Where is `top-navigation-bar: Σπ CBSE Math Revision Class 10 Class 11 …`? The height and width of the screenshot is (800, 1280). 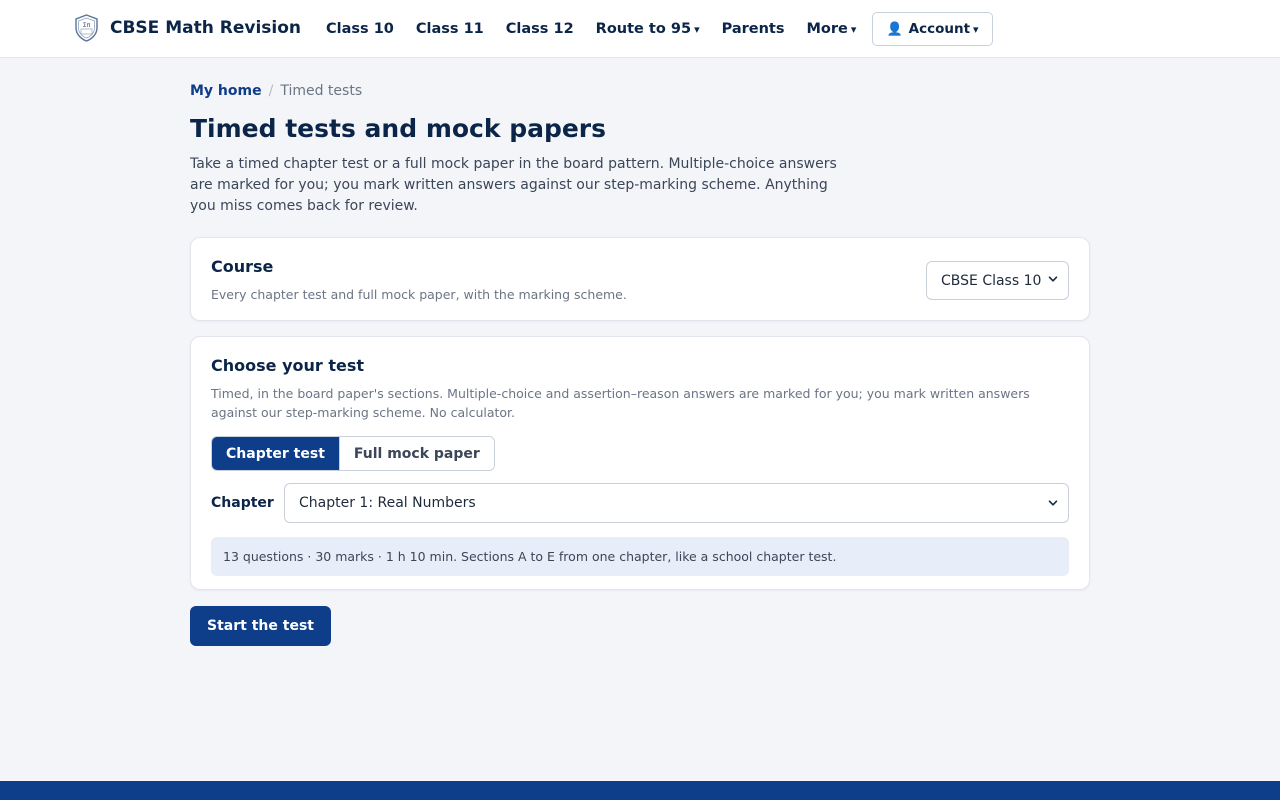 top-navigation-bar: Σπ CBSE Math Revision Class 10 Class 11 … is located at coordinates (640, 29).